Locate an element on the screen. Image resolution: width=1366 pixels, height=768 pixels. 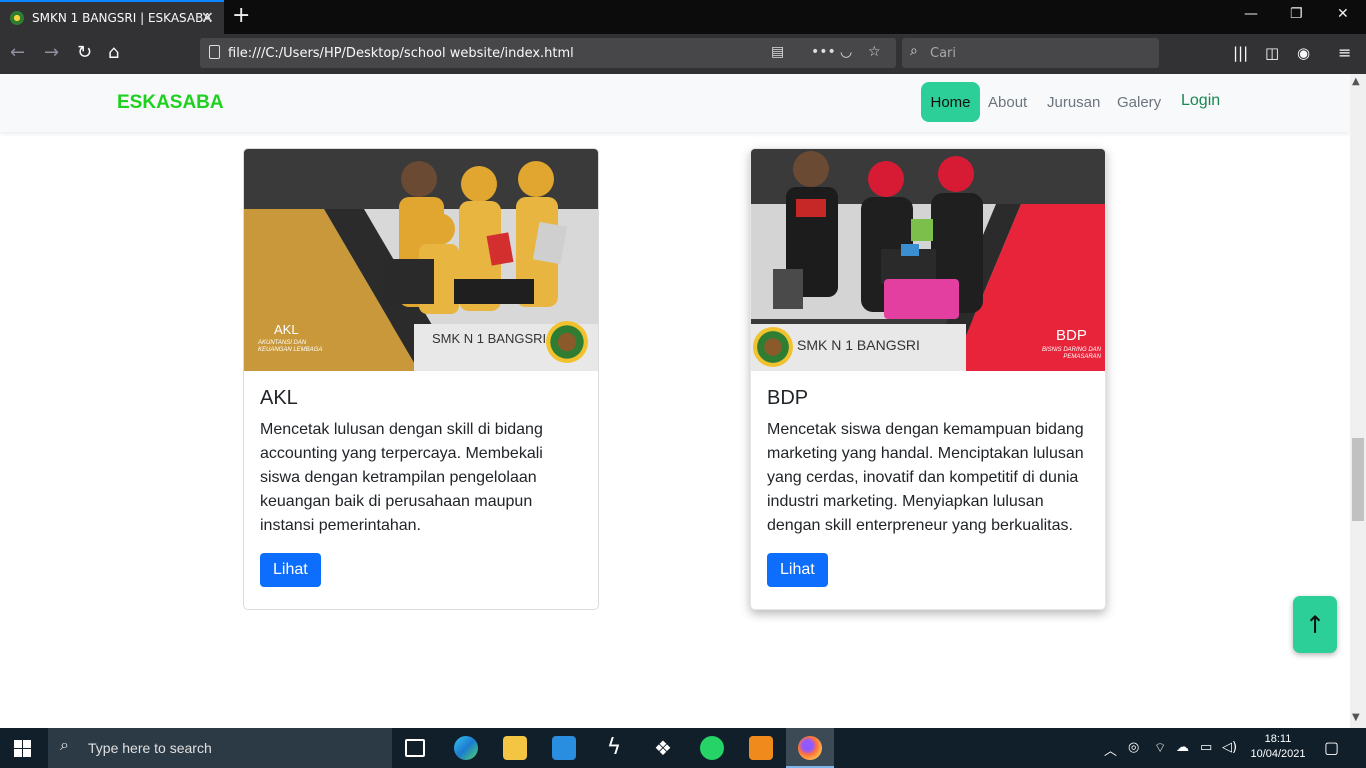
firefox-taskbar-item is located at coordinates (810, 748).